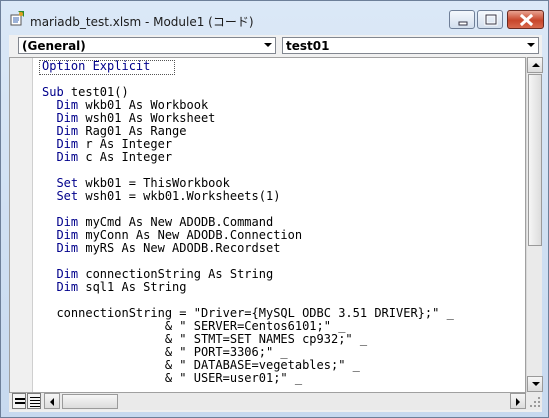 Image resolution: width=549 pixels, height=418 pixels. I want to click on scroll-left-button, so click(52, 401).